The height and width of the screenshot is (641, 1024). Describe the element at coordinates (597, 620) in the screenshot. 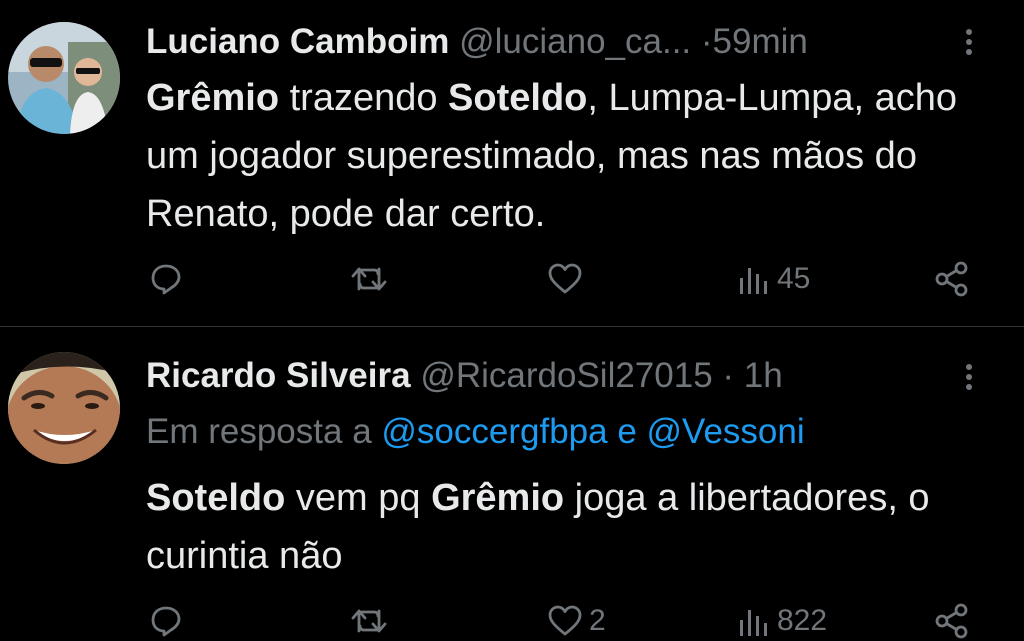

I see `like-count: 2` at that location.